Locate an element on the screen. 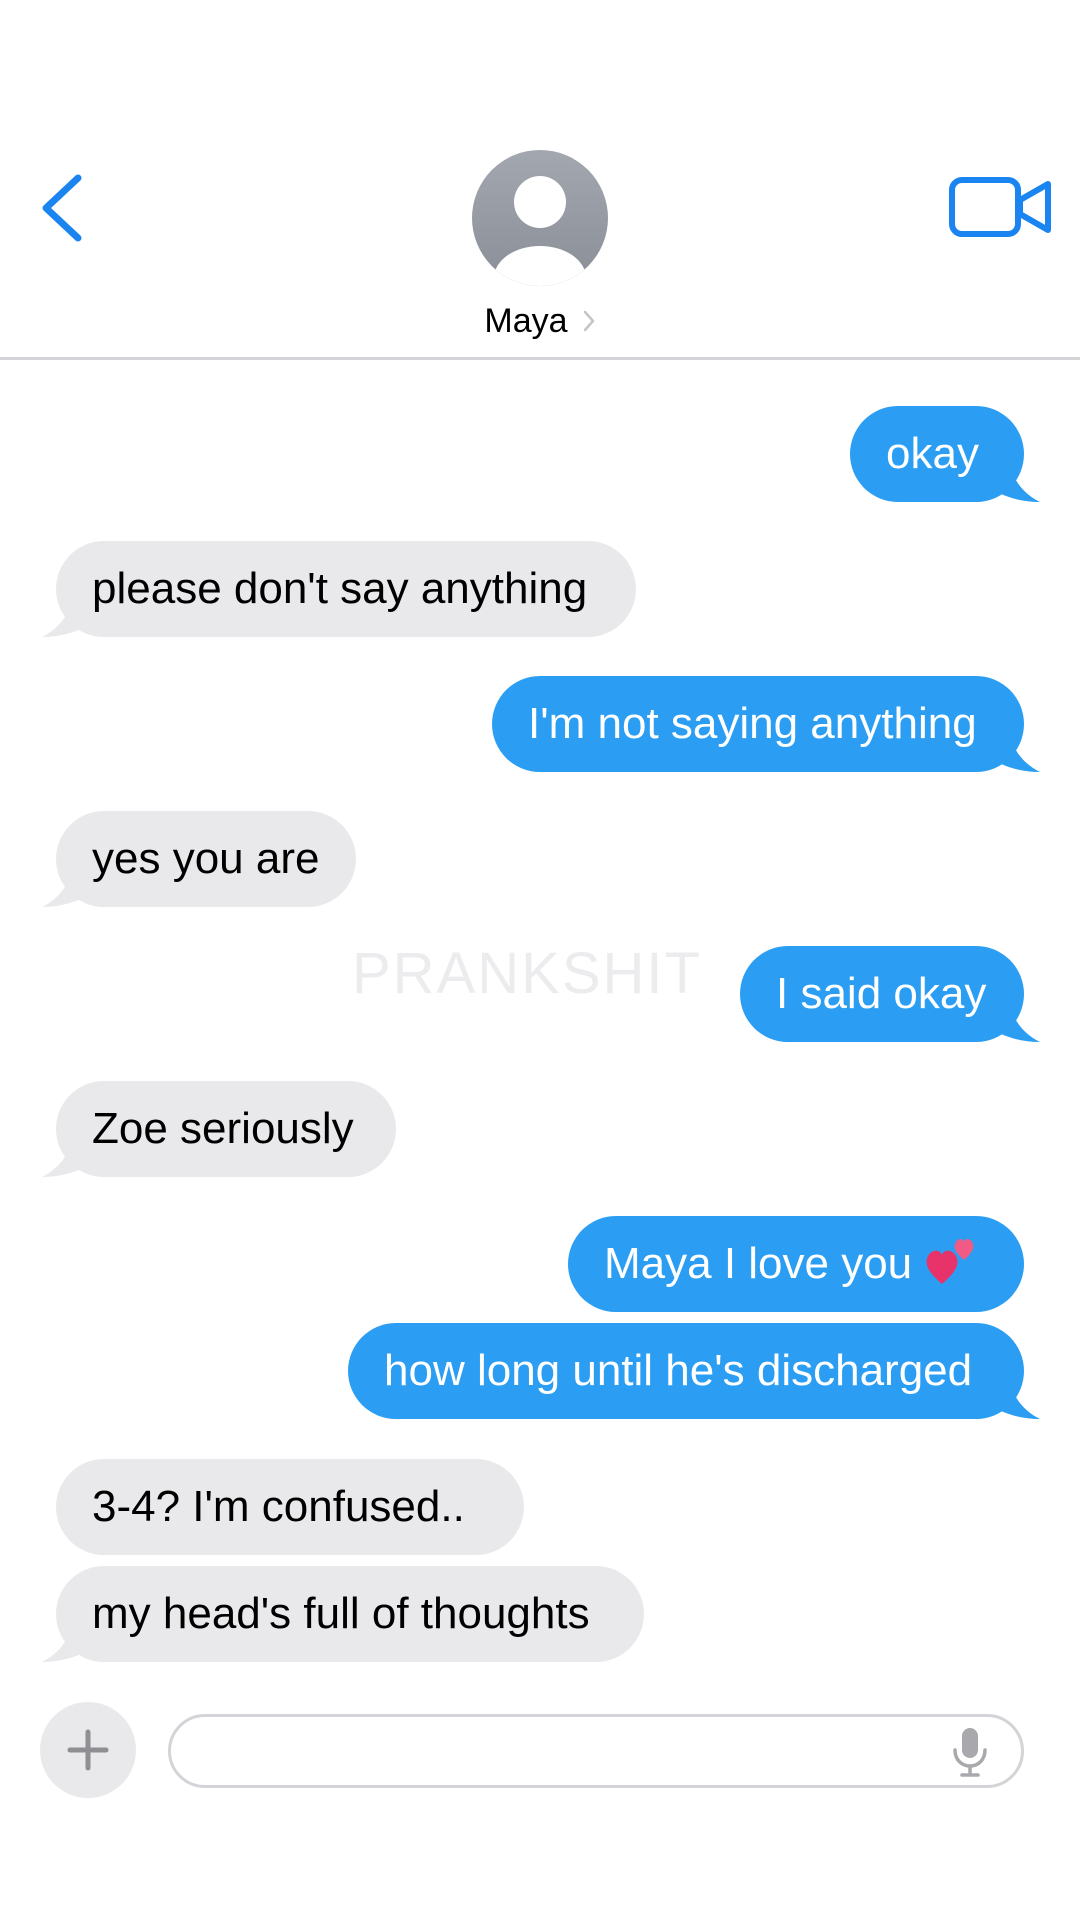  message-bubble-received: 3-4? I'm confused.. is located at coordinates (290, 1507).